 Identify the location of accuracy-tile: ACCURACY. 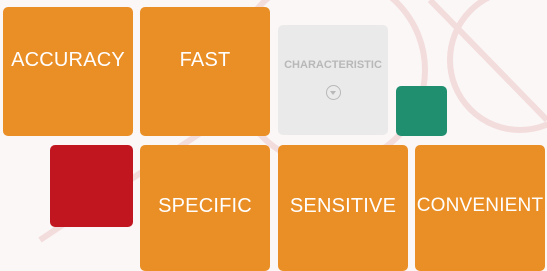
(68, 71).